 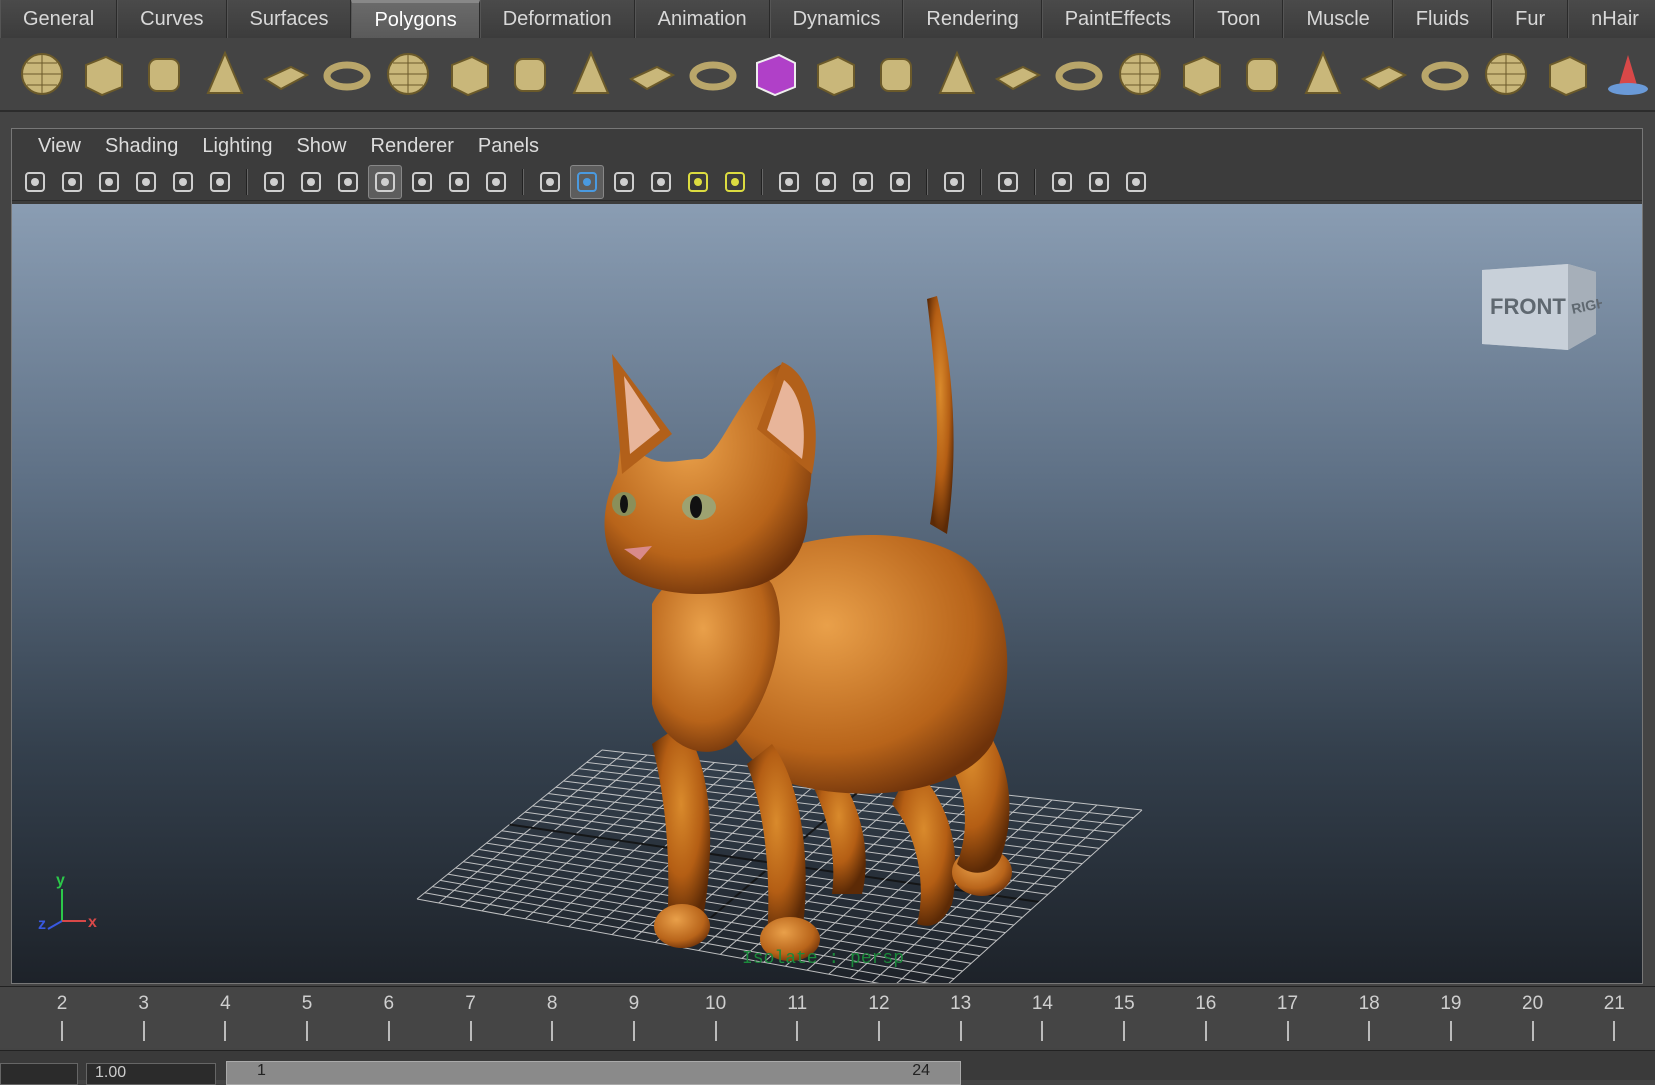 What do you see at coordinates (72, 182) in the screenshot?
I see `camera-attributes-icon` at bounding box center [72, 182].